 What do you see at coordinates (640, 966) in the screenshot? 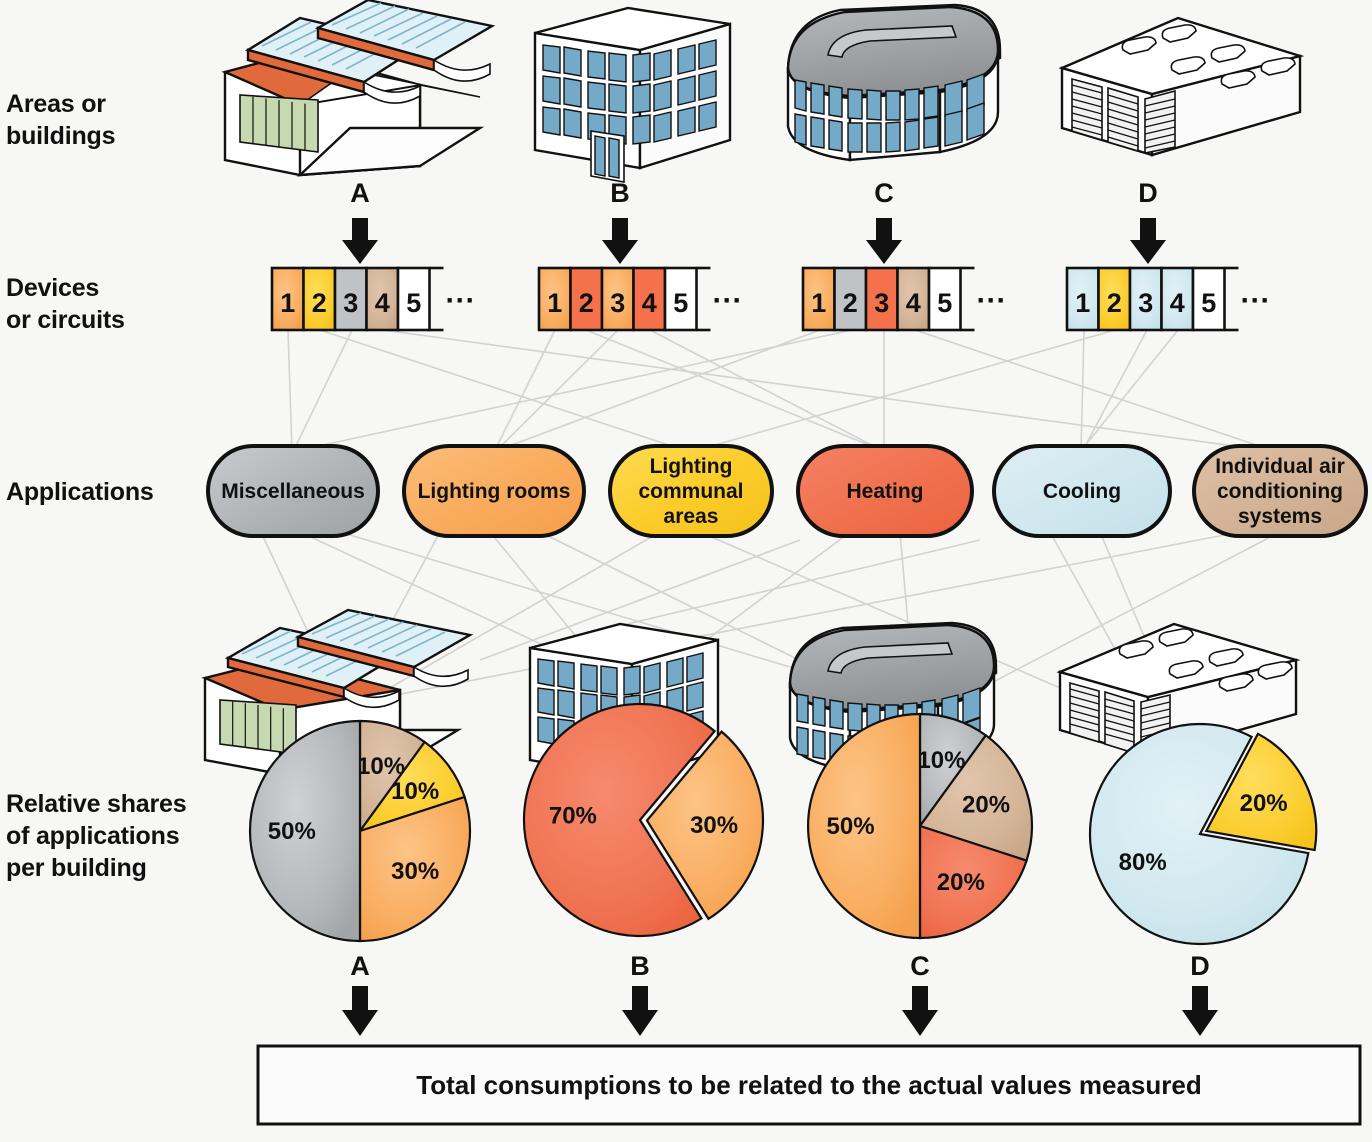
I see `building-letter-bottom-b: B` at bounding box center [640, 966].